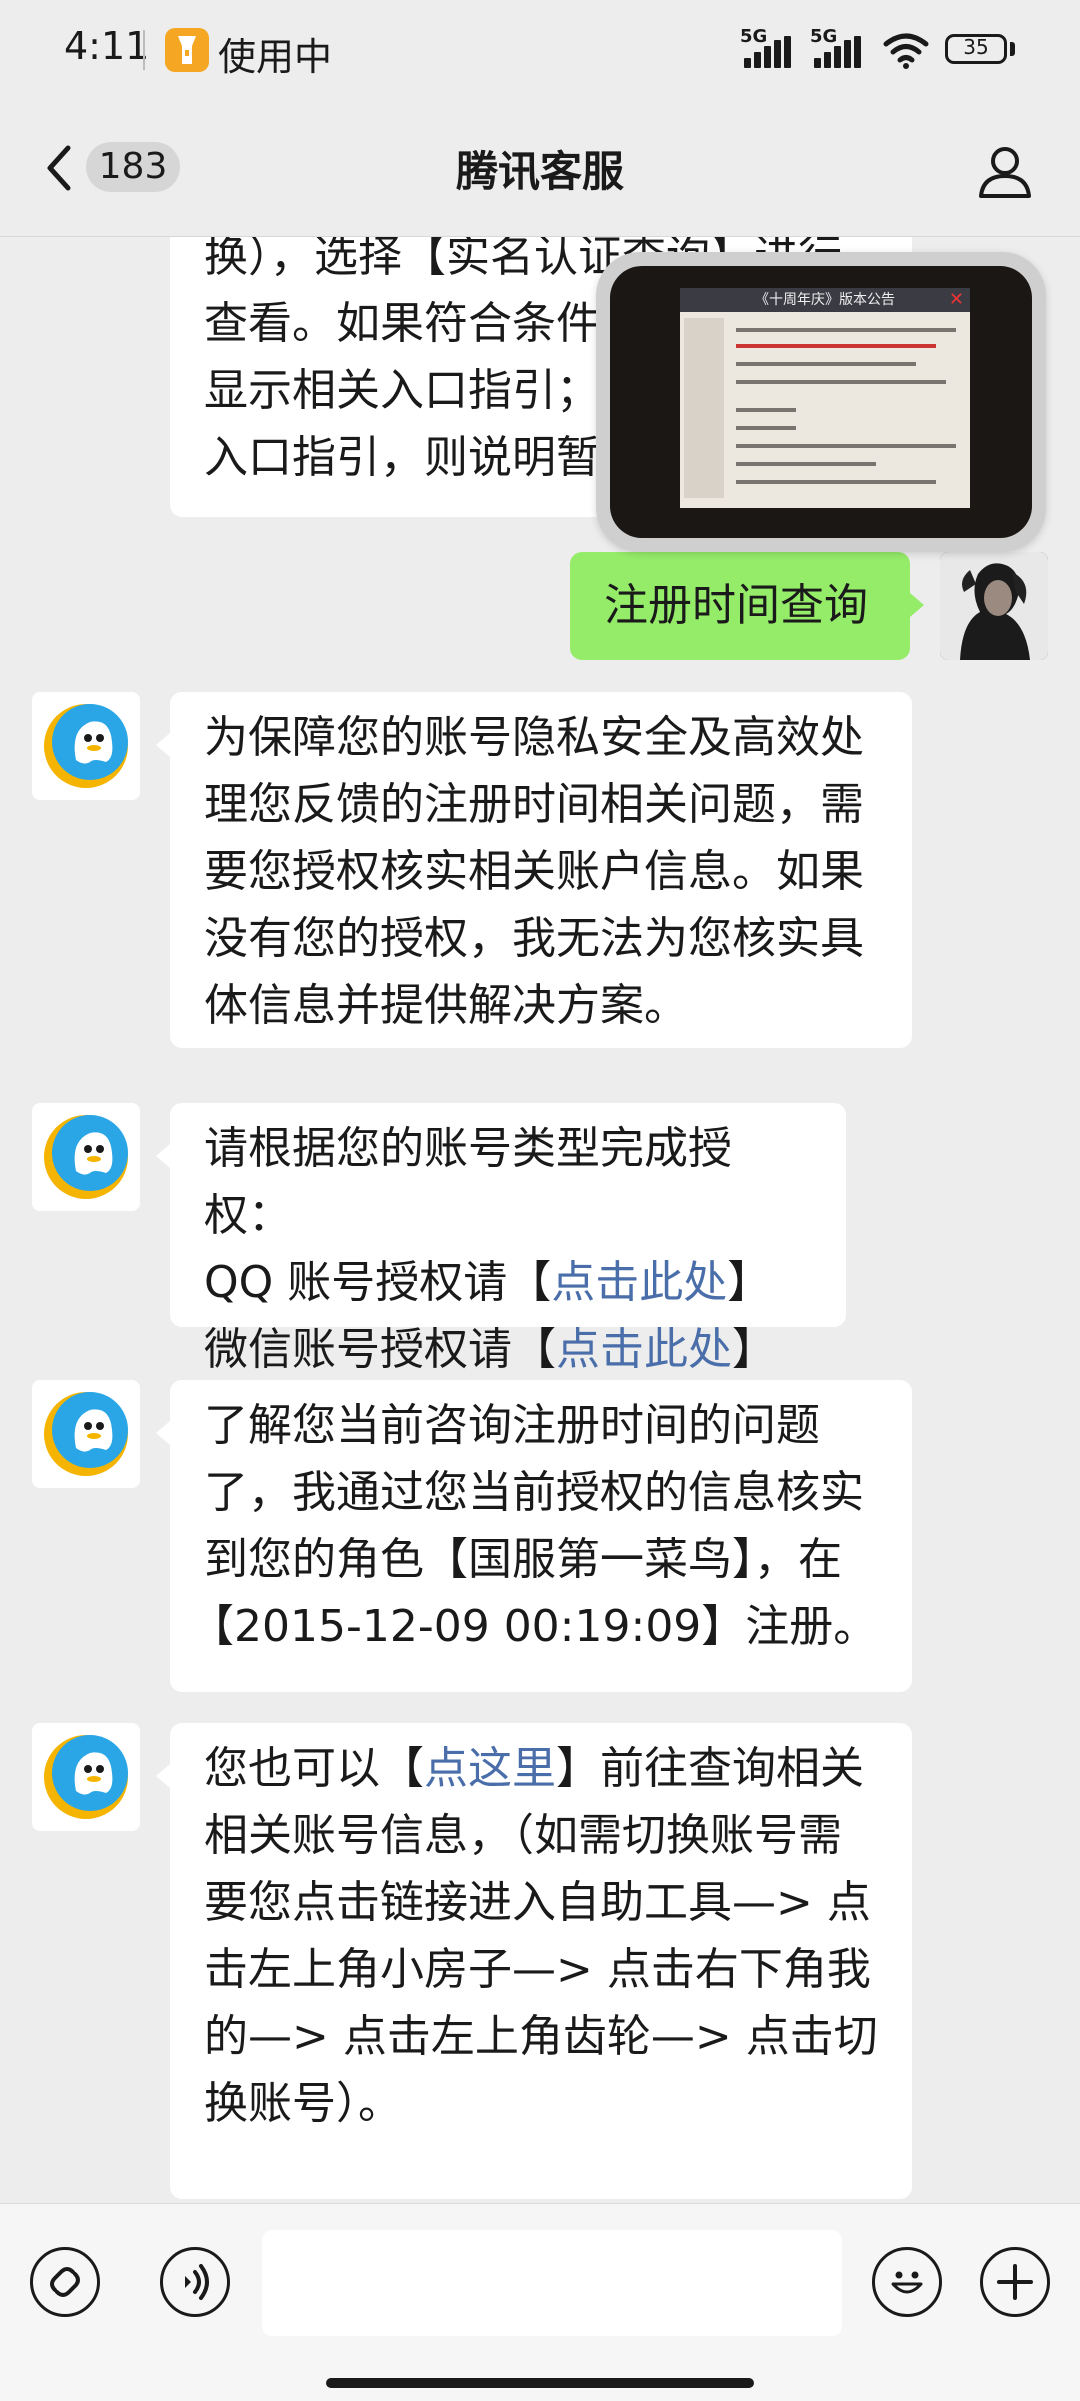 The height and width of the screenshot is (2401, 1080). I want to click on plus-icon, so click(1015, 2282).